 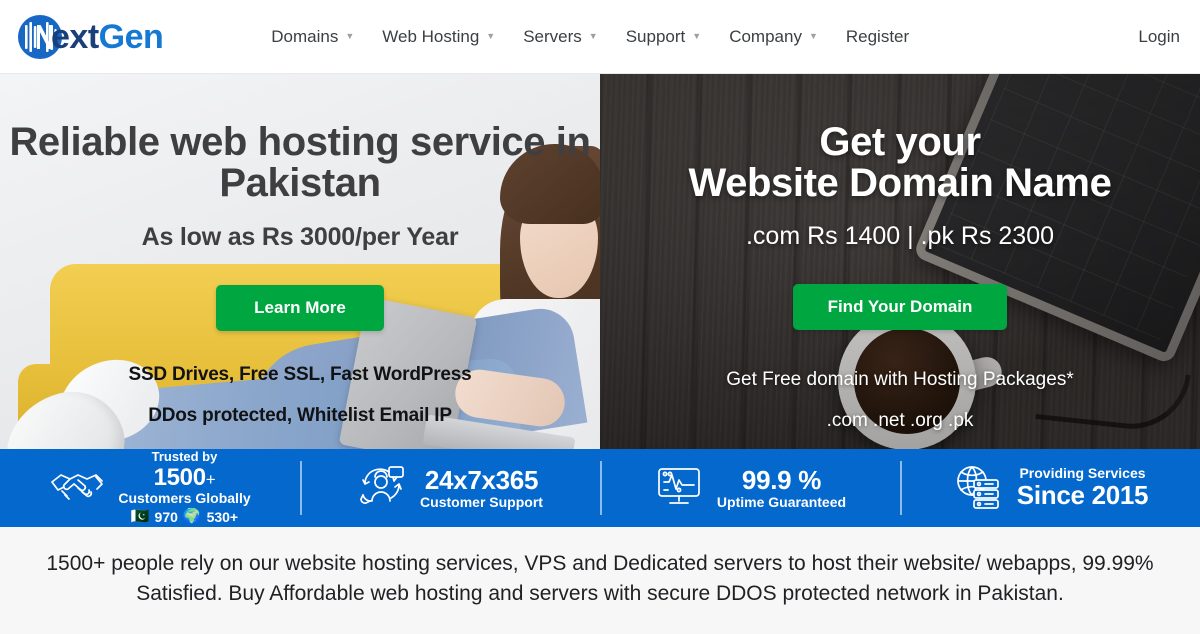 What do you see at coordinates (781, 501) in the screenshot?
I see `stat-uptime-sub-label: Uptime Guaranteed` at bounding box center [781, 501].